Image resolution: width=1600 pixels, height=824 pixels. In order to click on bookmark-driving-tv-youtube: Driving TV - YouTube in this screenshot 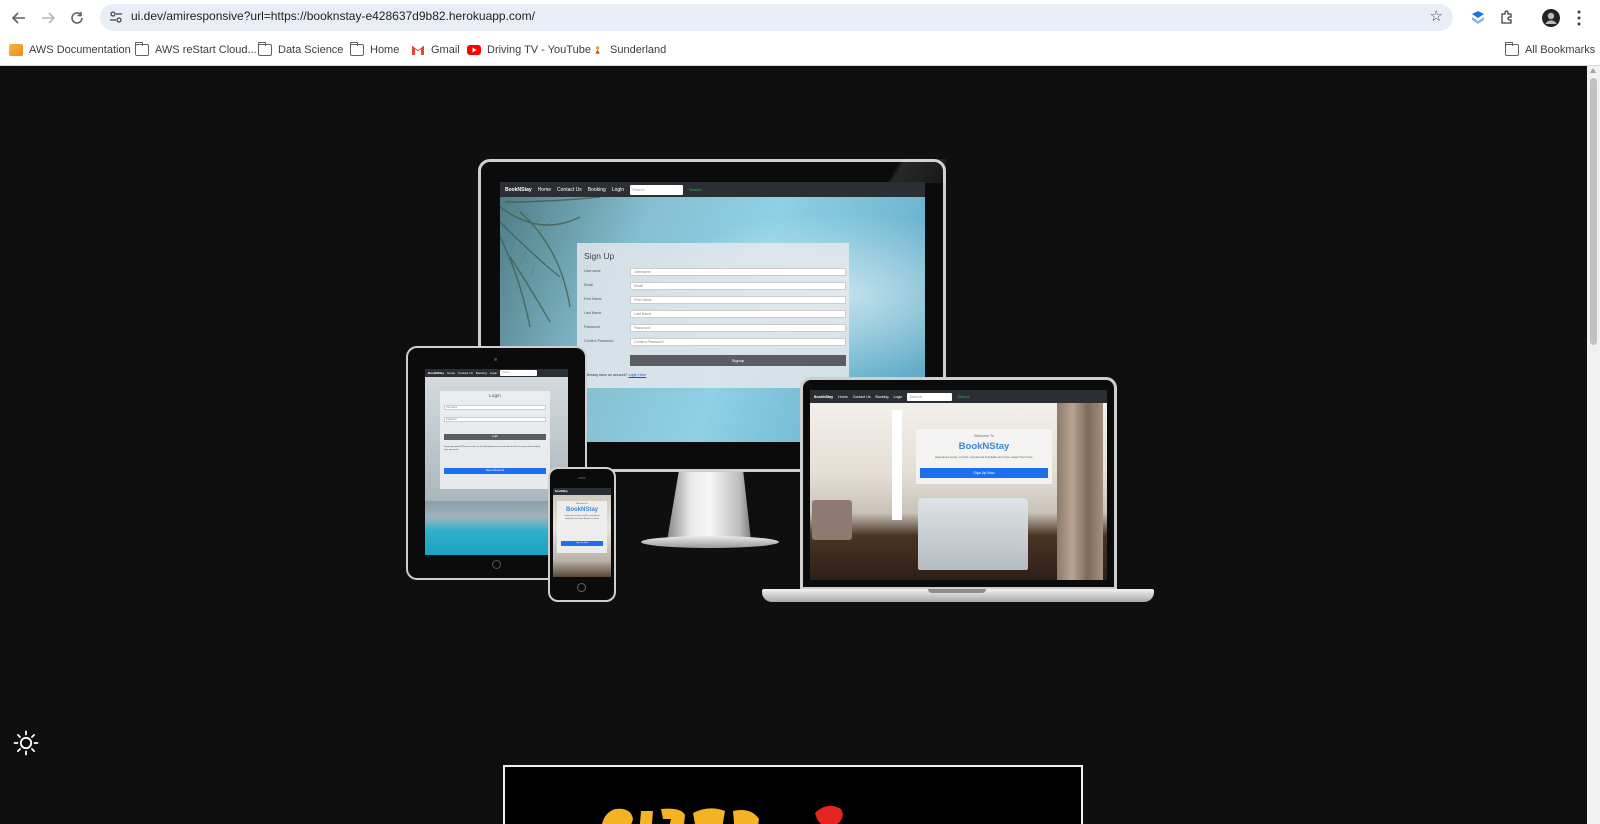, I will do `click(529, 50)`.